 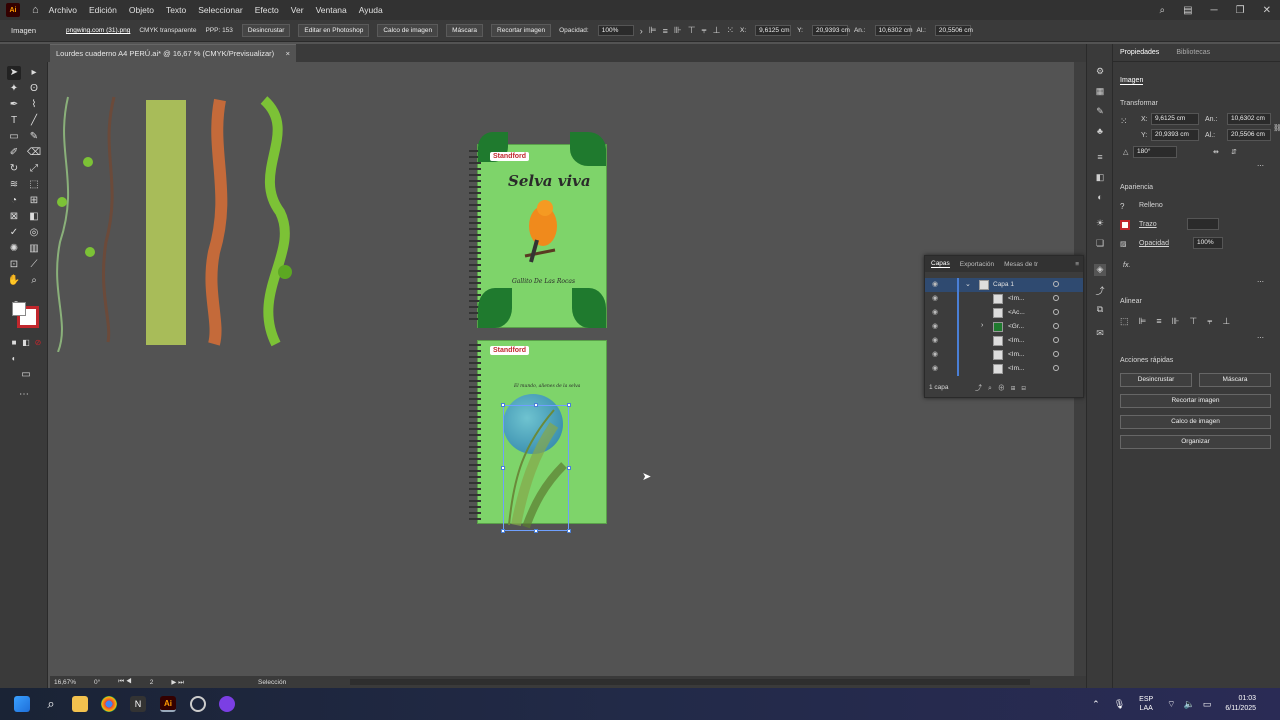 What do you see at coordinates (152, 682) in the screenshot?
I see `artboard-number-field: 2` at bounding box center [152, 682].